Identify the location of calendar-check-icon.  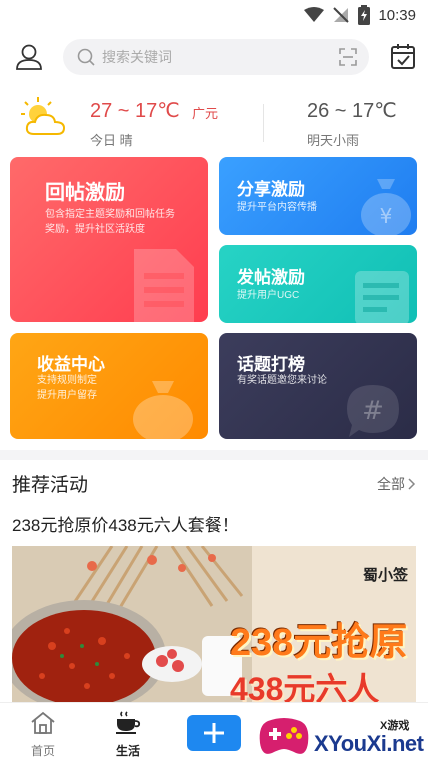
(403, 56).